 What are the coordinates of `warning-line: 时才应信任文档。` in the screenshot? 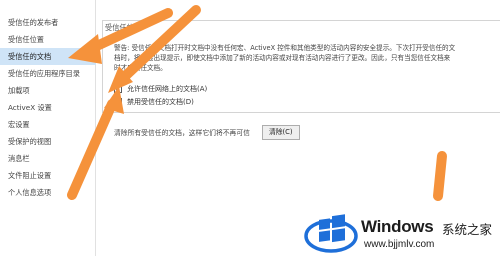 It's located at (140, 68).